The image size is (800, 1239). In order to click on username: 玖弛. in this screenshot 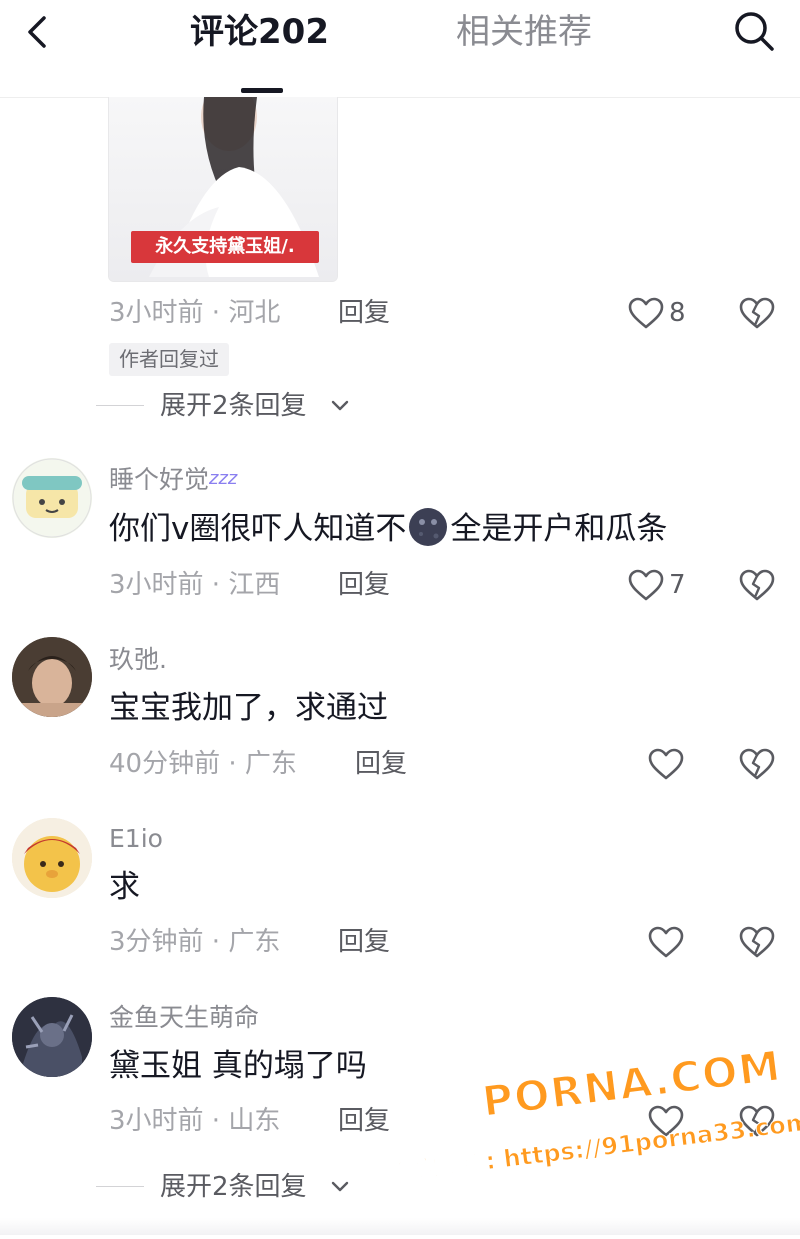, I will do `click(138, 660)`.